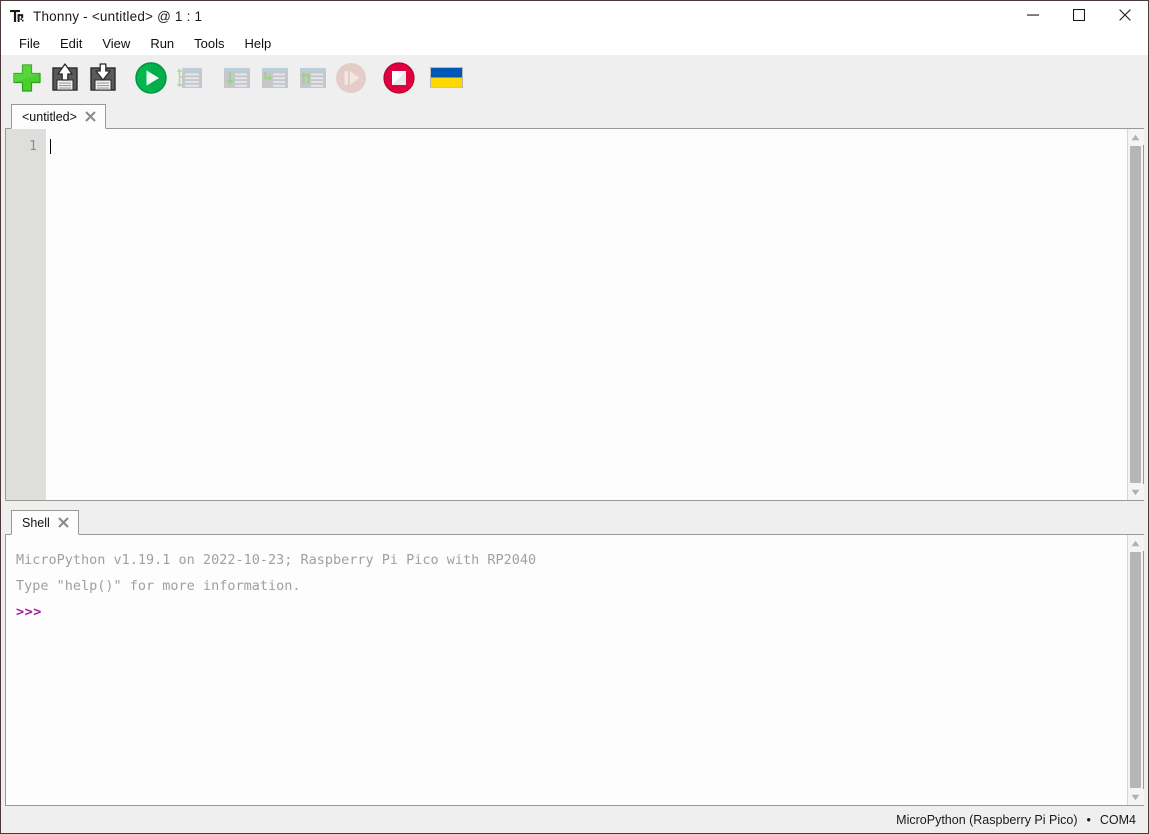  I want to click on window-title: Thonny - <untitled> @ 1 : 1, so click(118, 16).